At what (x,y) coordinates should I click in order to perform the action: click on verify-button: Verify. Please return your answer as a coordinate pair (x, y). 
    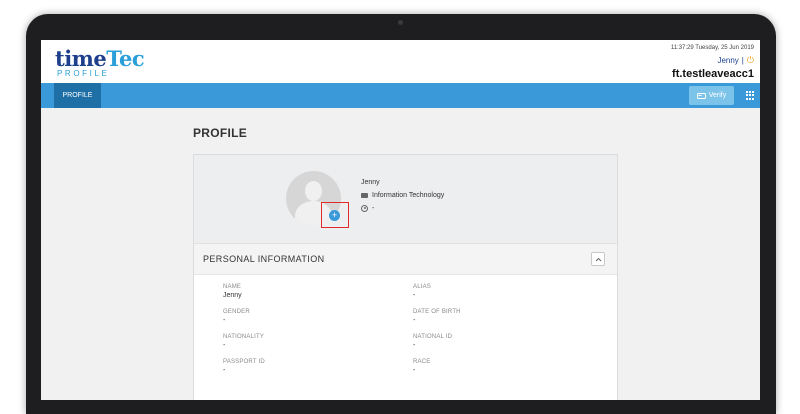
    Looking at the image, I should click on (711, 95).